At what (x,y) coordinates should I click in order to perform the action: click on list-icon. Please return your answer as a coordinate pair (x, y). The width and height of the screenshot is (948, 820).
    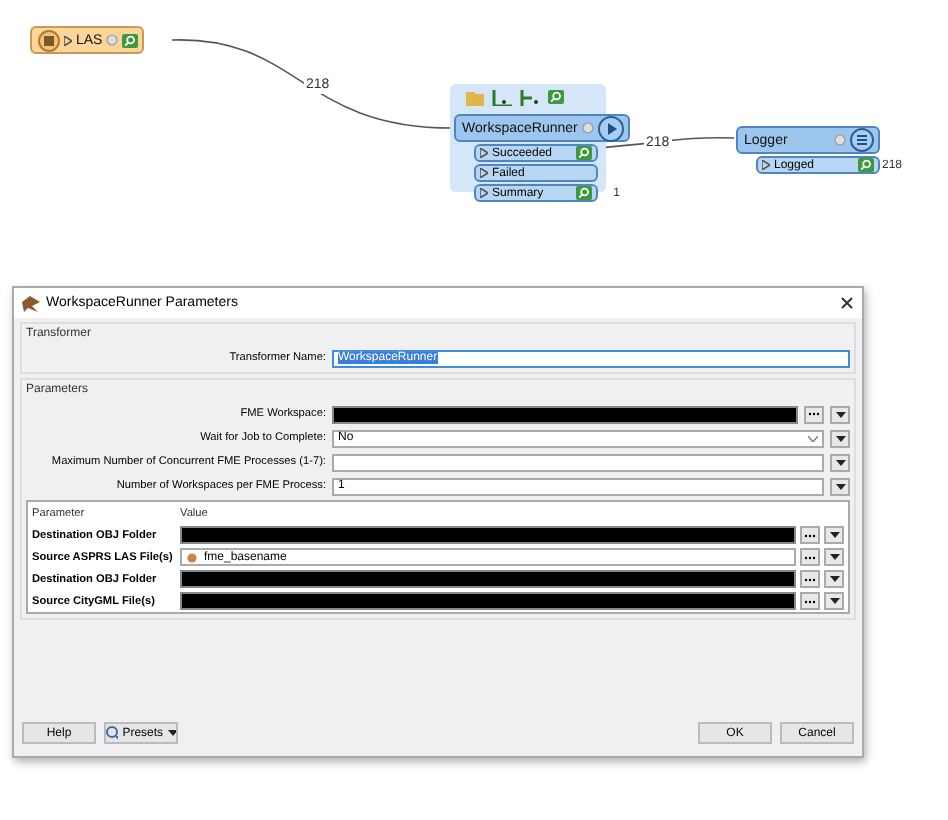
    Looking at the image, I should click on (862, 140).